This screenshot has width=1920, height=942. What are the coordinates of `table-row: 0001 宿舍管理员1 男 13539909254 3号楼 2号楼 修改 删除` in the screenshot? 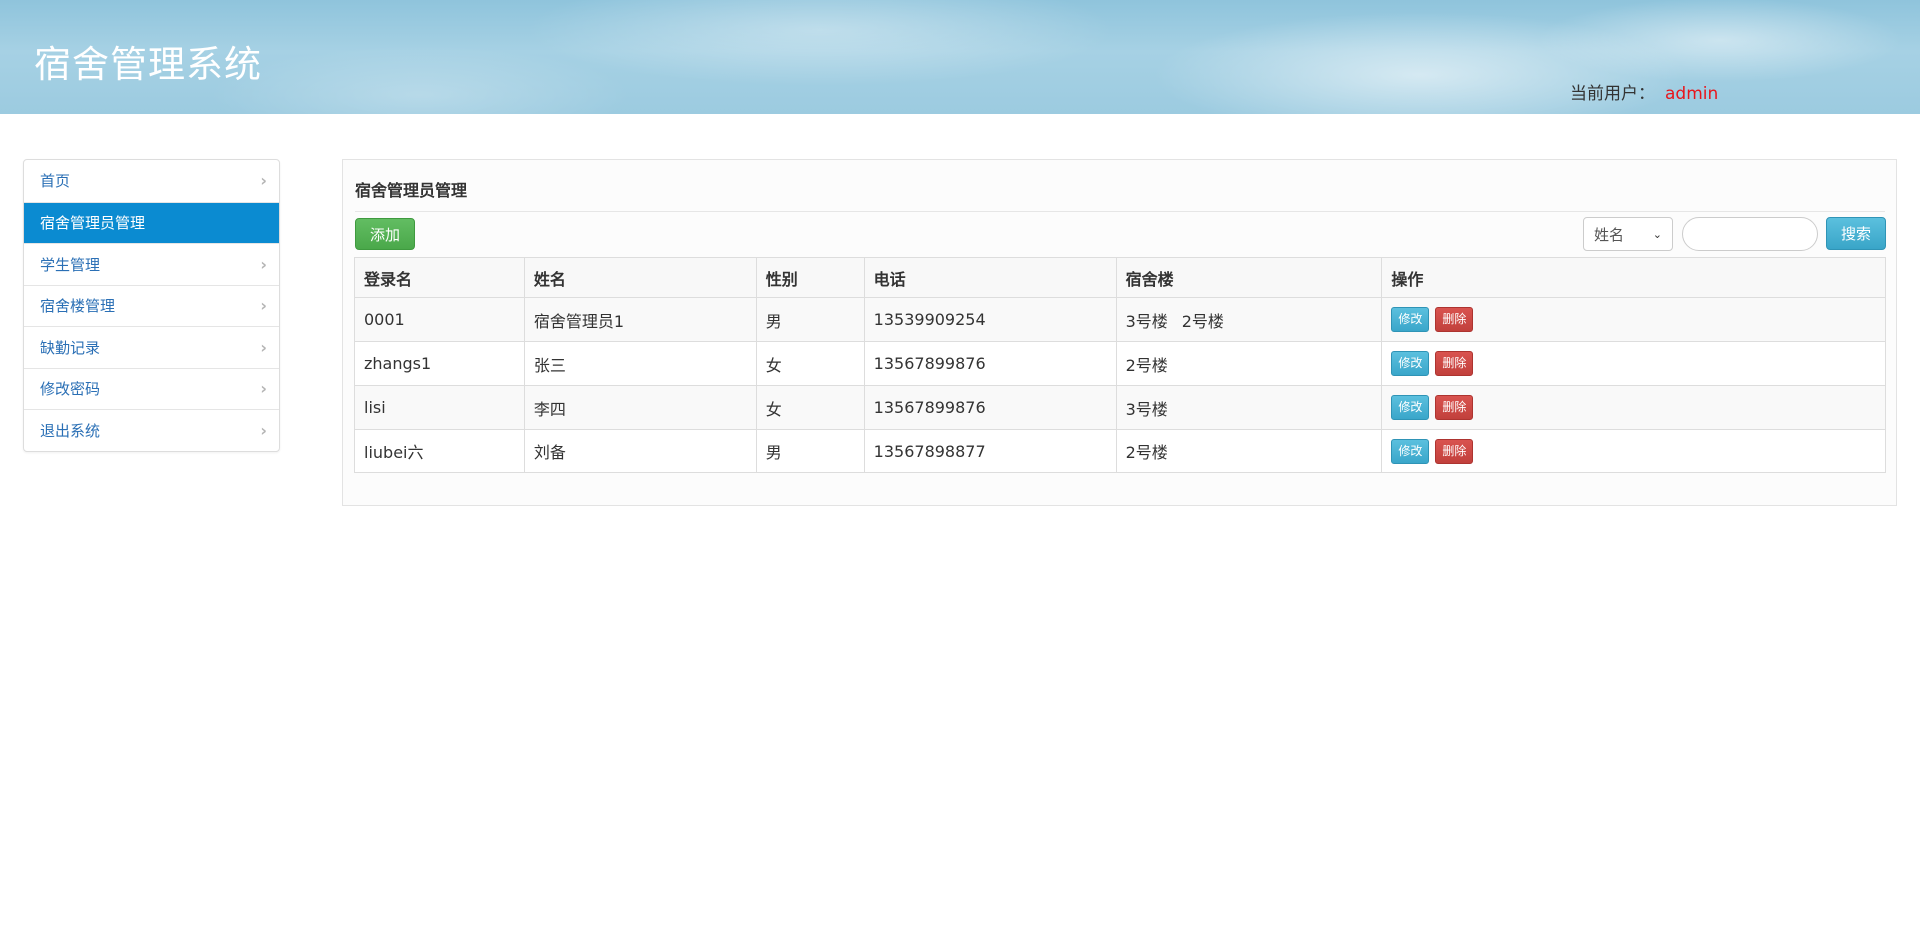 It's located at (1120, 319).